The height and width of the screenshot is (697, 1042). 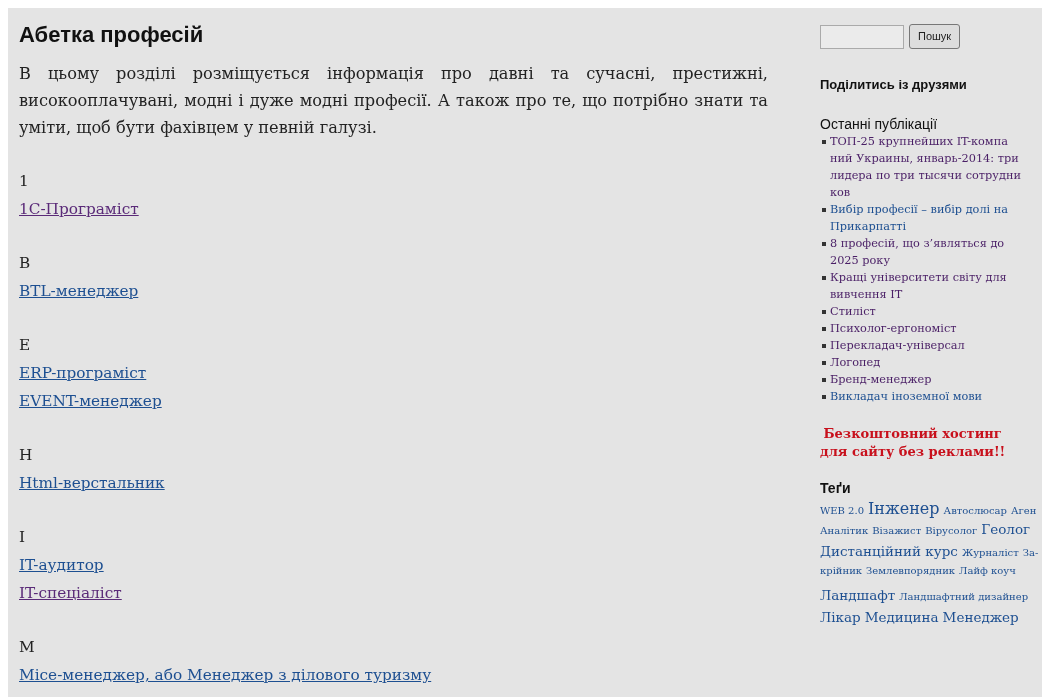 What do you see at coordinates (879, 123) in the screenshot?
I see `recent-posts-heading: Останні публікації` at bounding box center [879, 123].